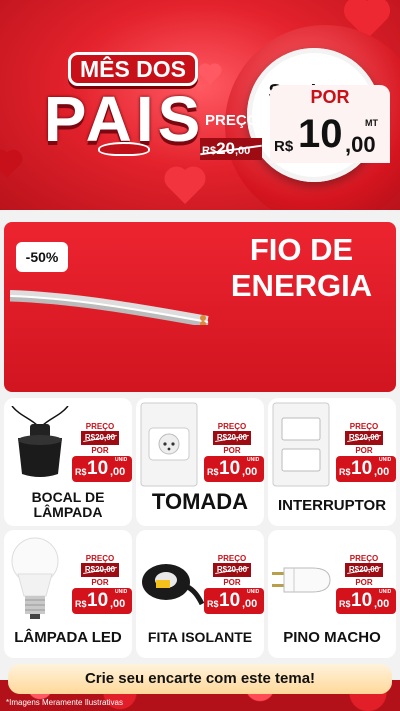  I want to click on insulating-tape-image, so click(173, 585).